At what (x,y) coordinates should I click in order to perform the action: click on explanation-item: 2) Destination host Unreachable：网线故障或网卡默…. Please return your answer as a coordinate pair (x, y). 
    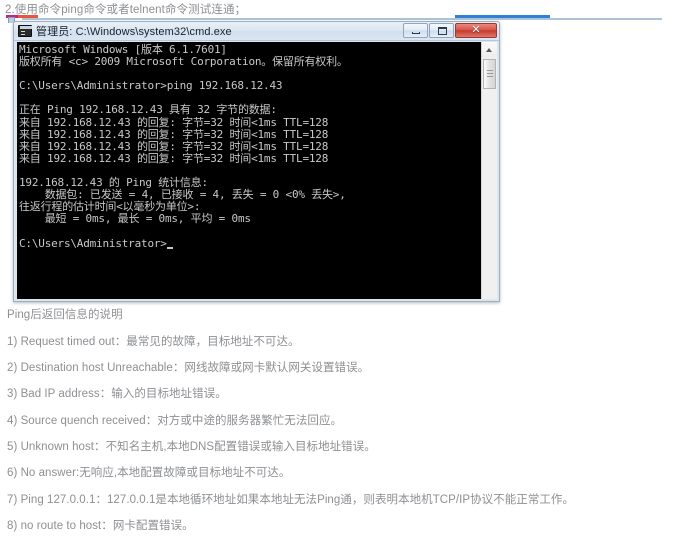
    Looking at the image, I should click on (188, 368).